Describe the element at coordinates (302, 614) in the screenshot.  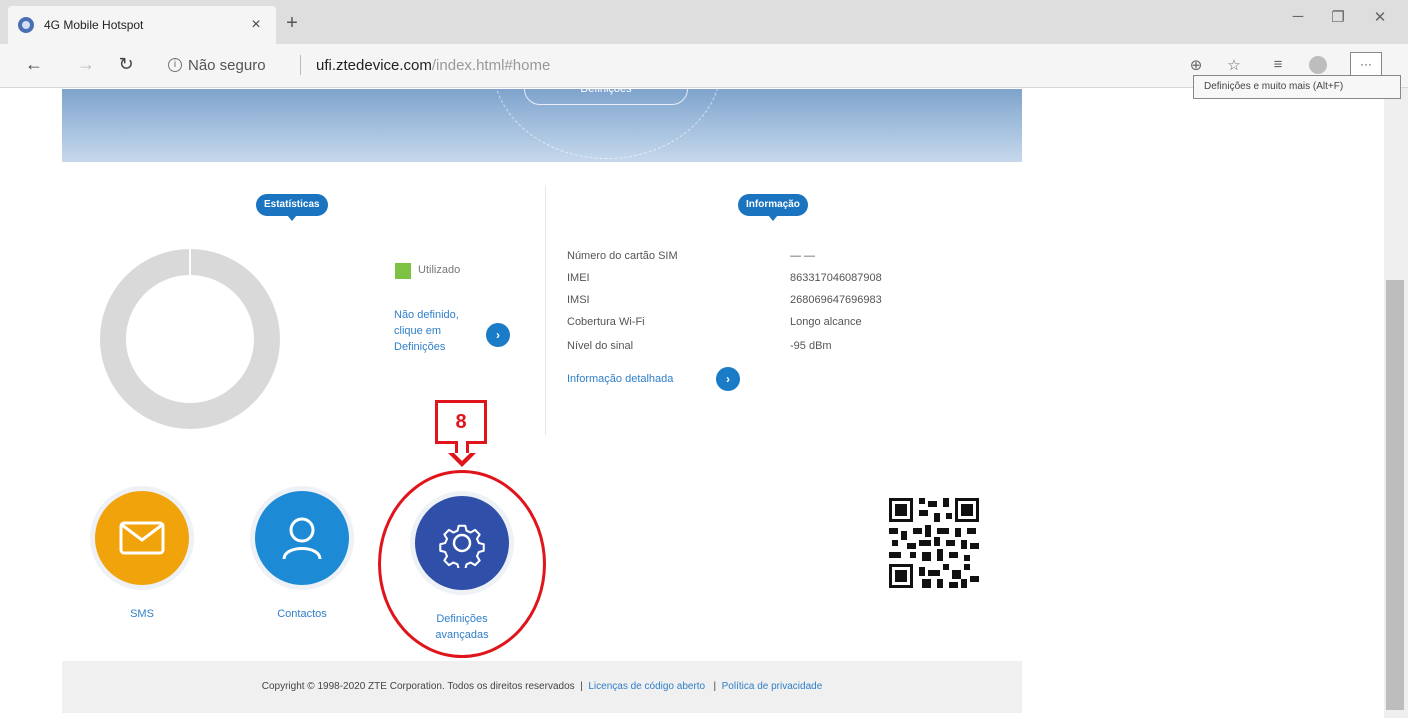
I see `contacts-label: Contactos` at that location.